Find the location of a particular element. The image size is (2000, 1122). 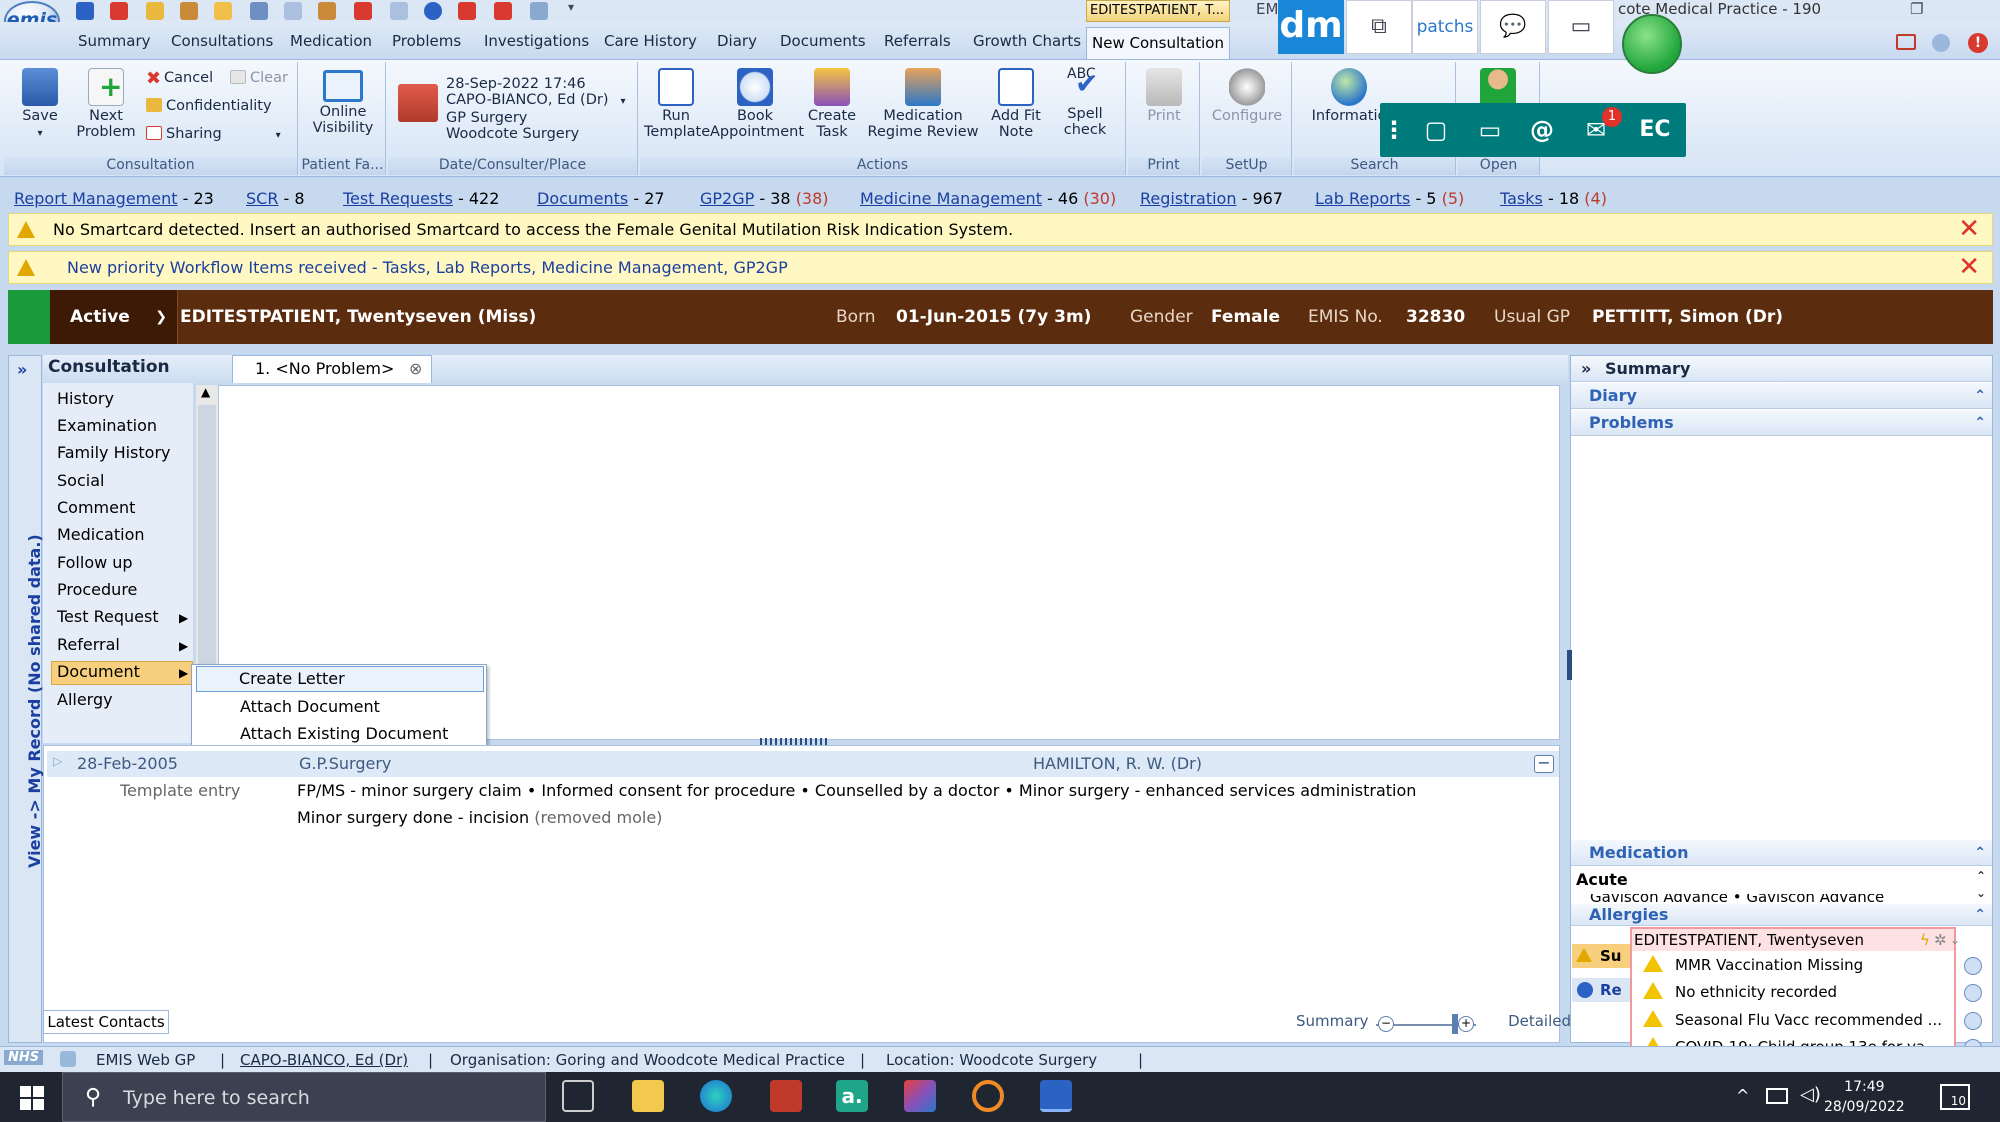

run-template-button: Run Template is located at coordinates (677, 104).